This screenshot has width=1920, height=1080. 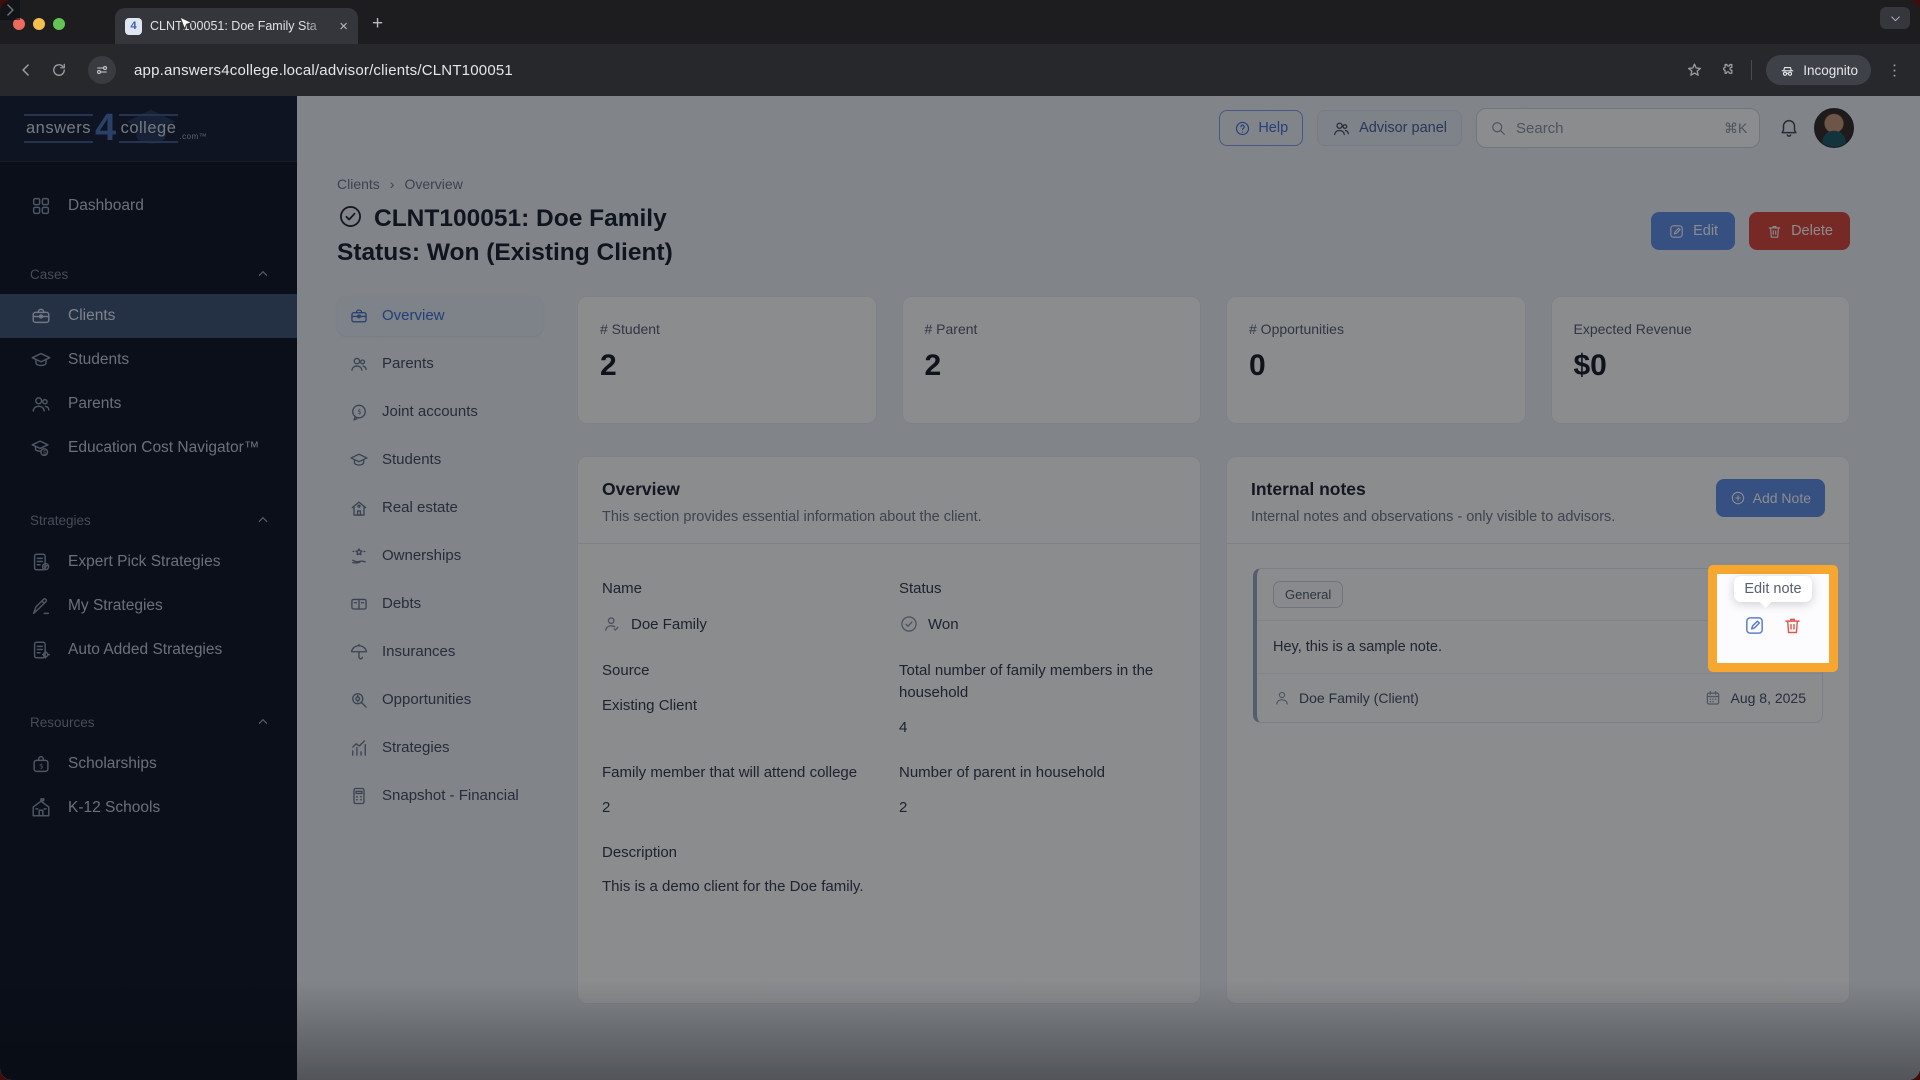 I want to click on subnav-overview: Overview, so click(x=440, y=315).